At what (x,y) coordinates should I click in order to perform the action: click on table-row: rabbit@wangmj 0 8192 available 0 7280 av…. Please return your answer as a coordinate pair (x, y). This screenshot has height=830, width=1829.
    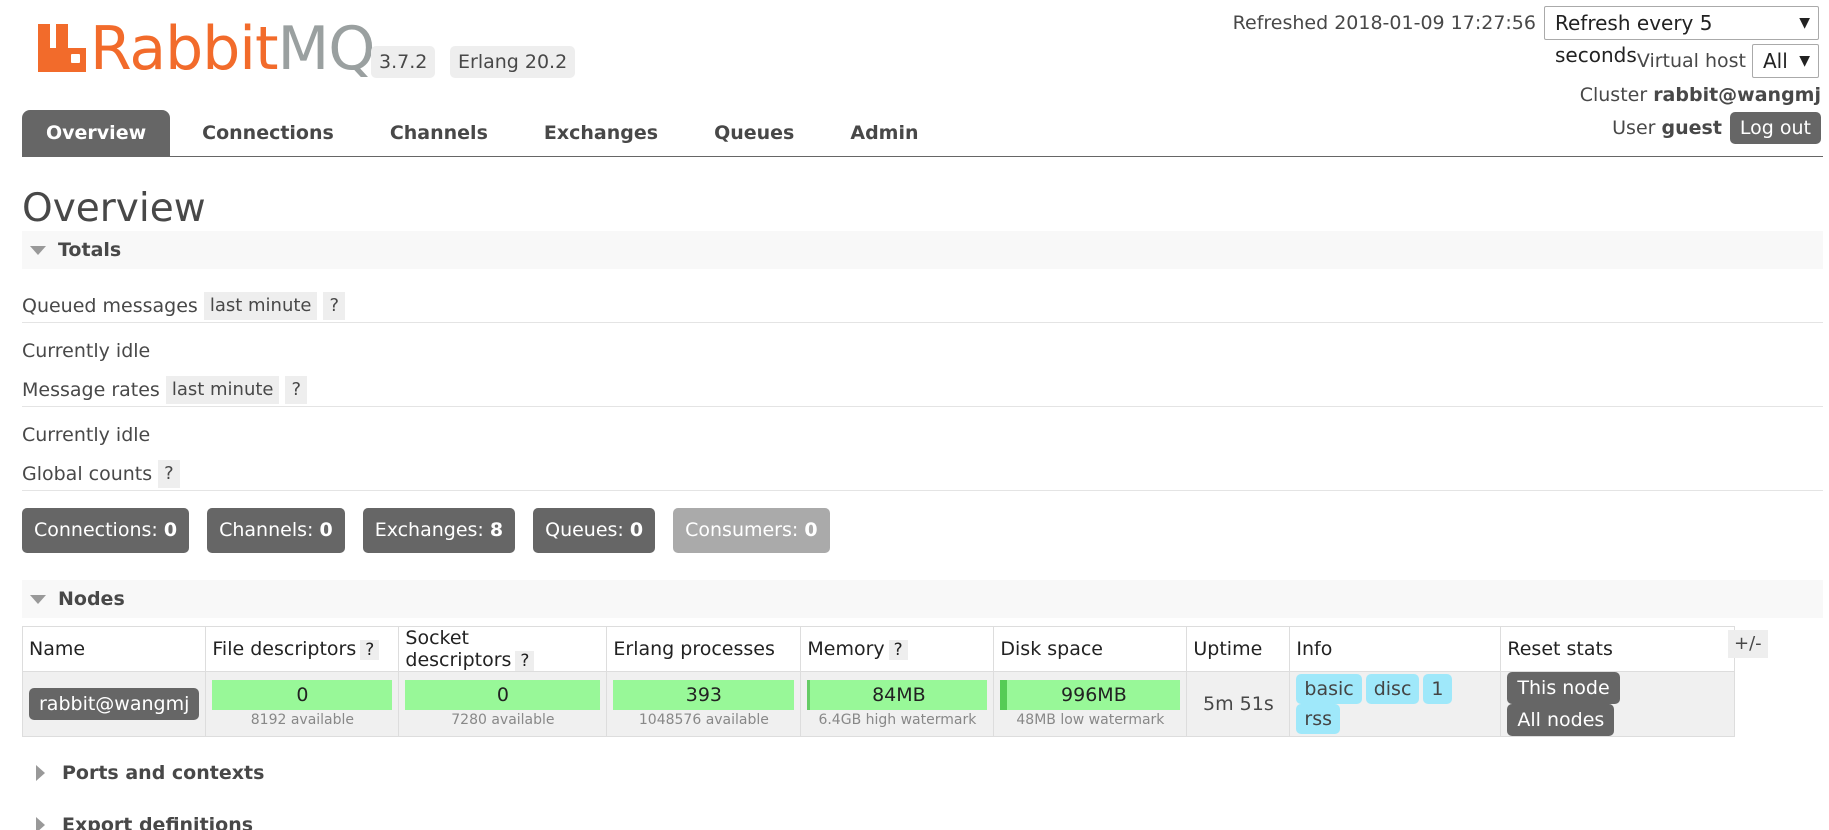
    Looking at the image, I should click on (878, 704).